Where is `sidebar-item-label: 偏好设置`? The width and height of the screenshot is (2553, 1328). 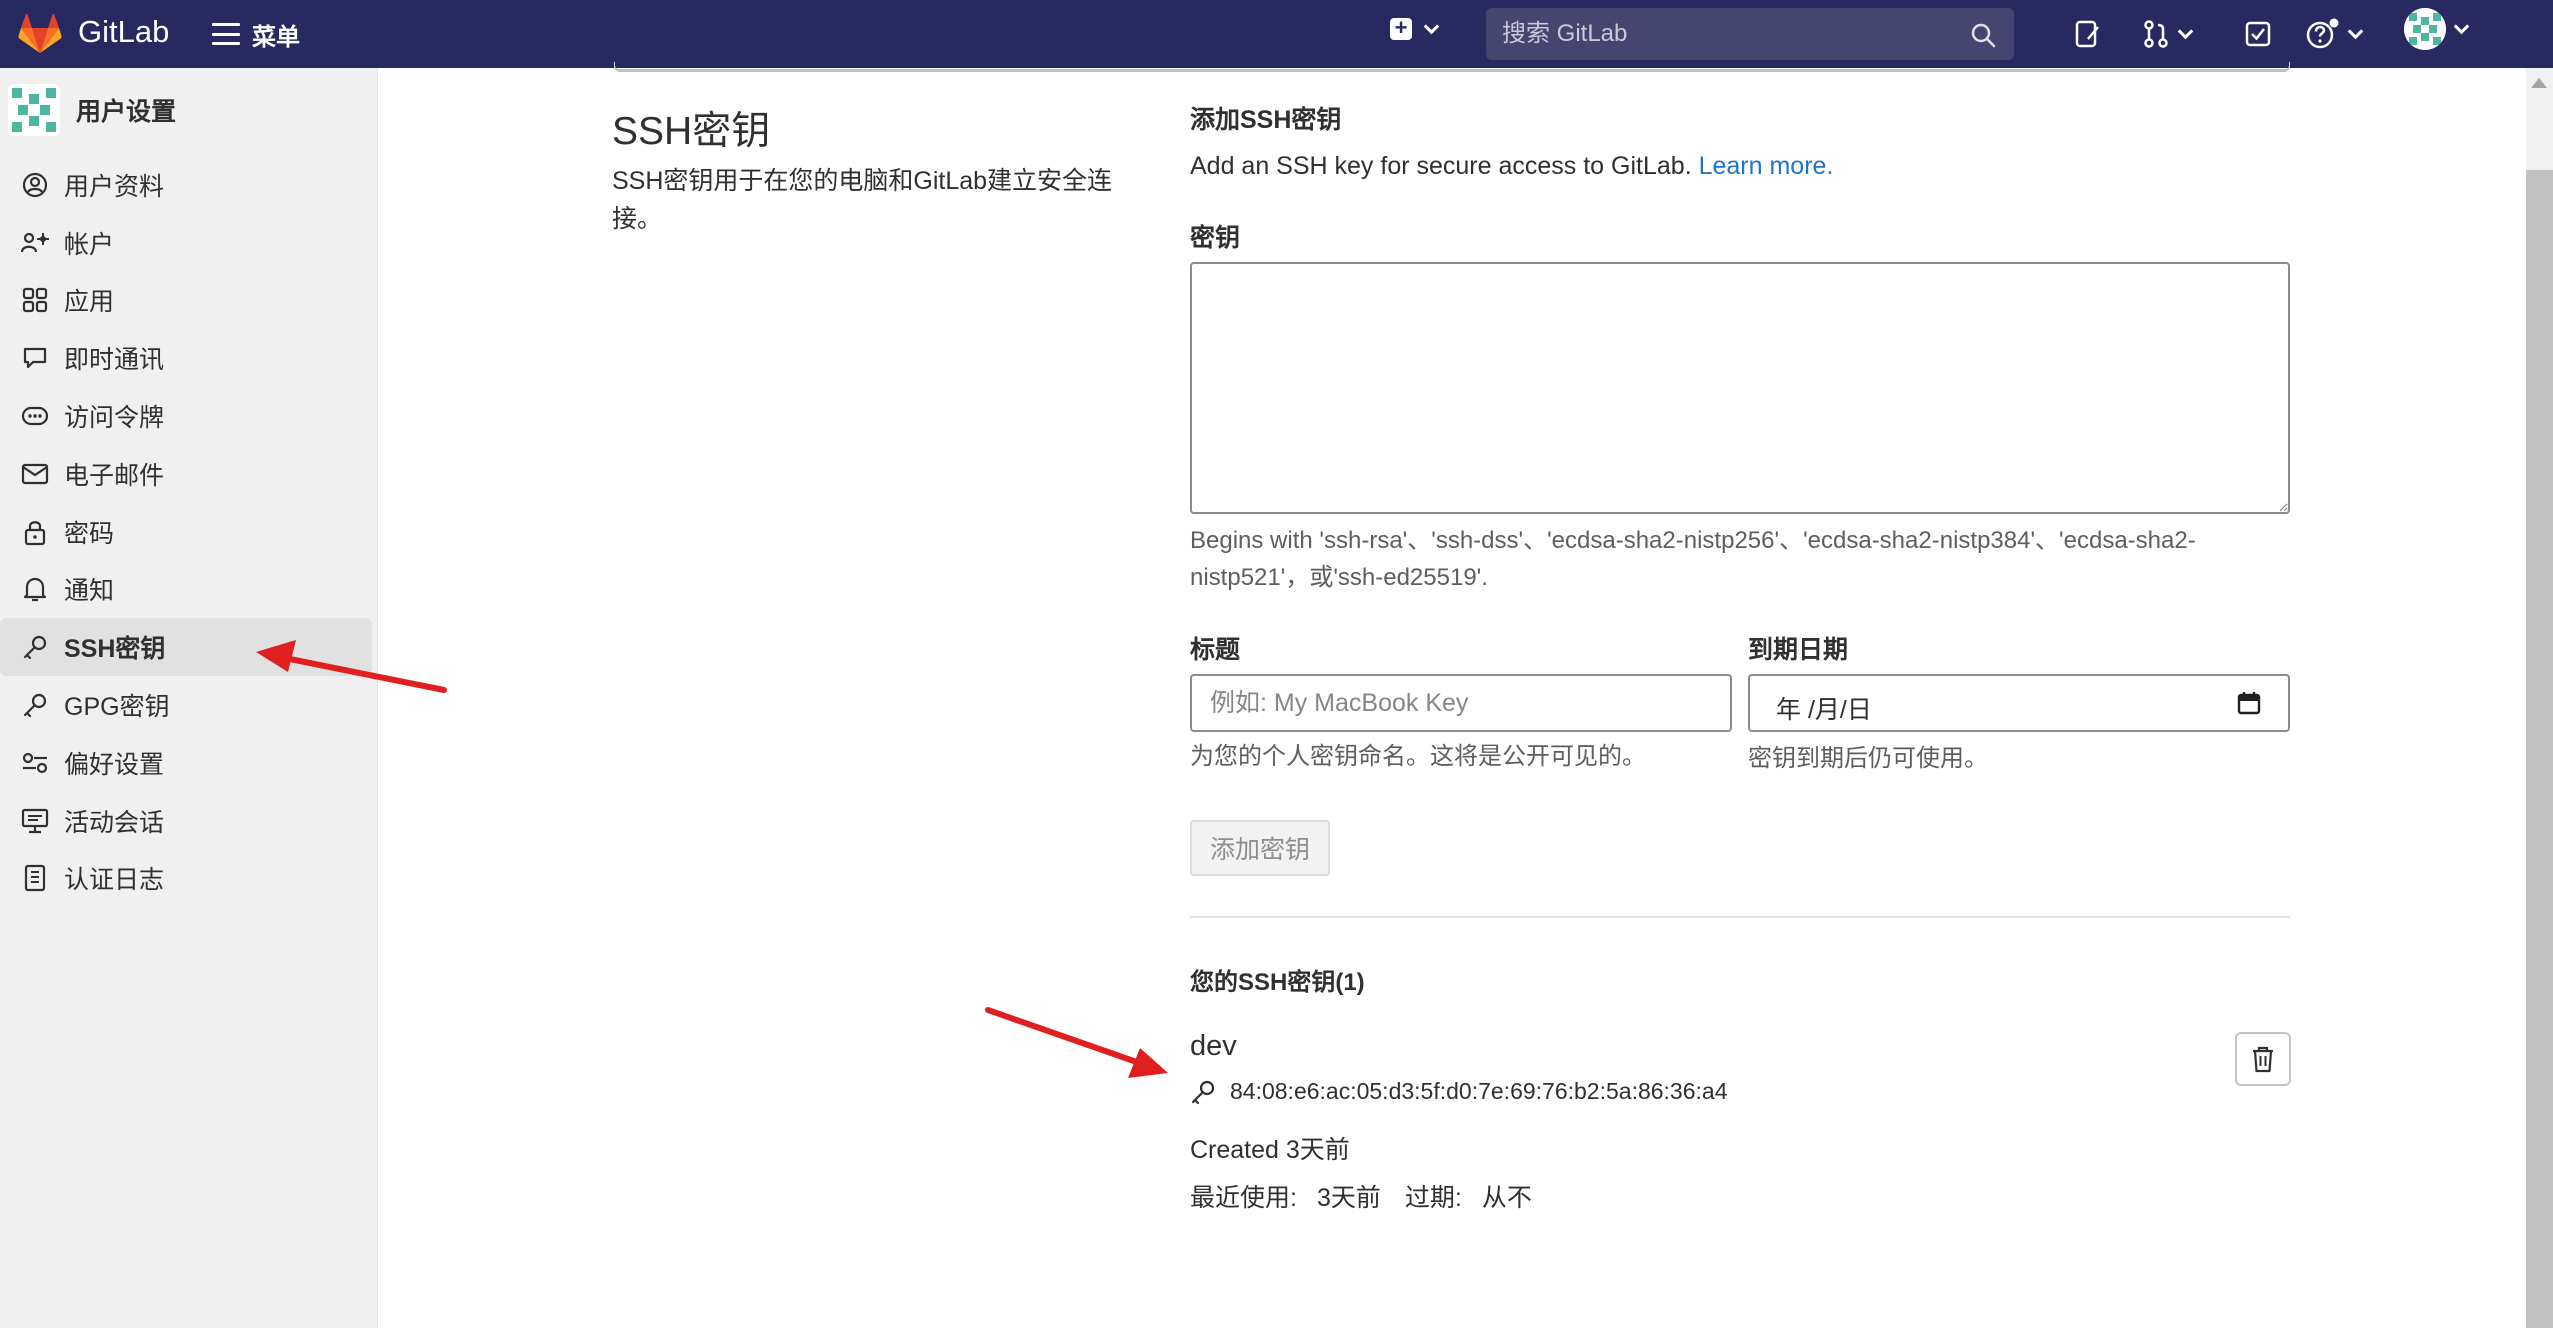 sidebar-item-label: 偏好设置 is located at coordinates (114, 764).